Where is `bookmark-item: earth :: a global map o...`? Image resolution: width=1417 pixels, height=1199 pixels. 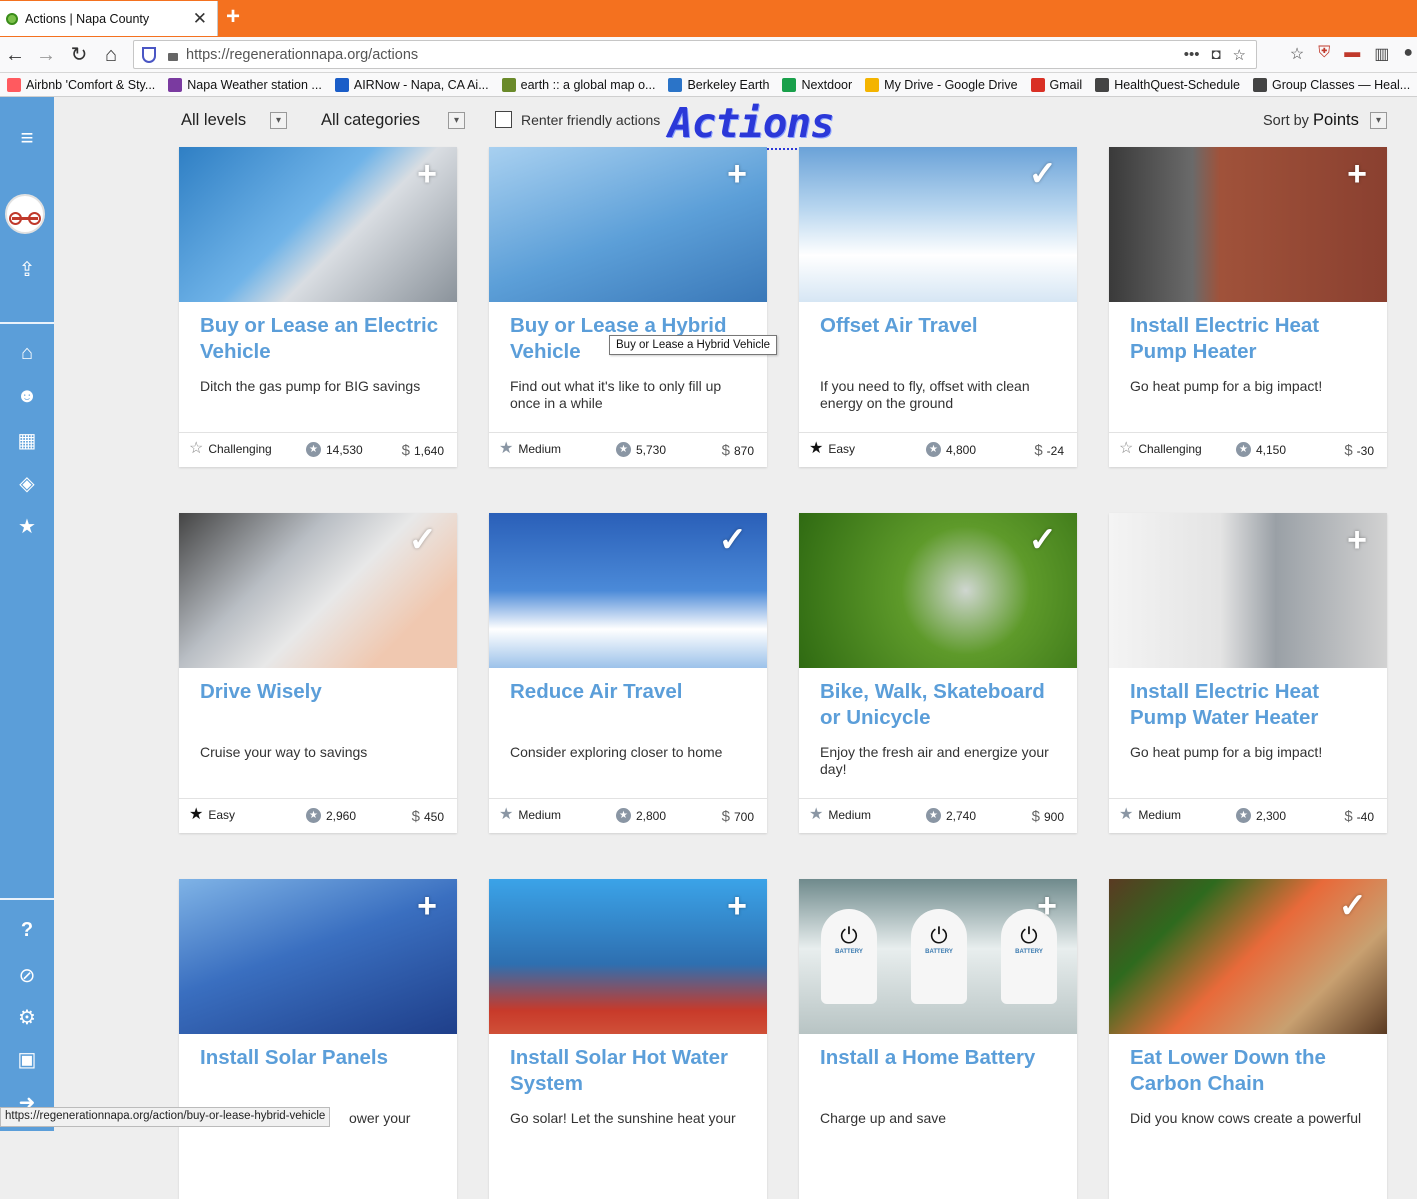 bookmark-item: earth :: a global map o... is located at coordinates (578, 84).